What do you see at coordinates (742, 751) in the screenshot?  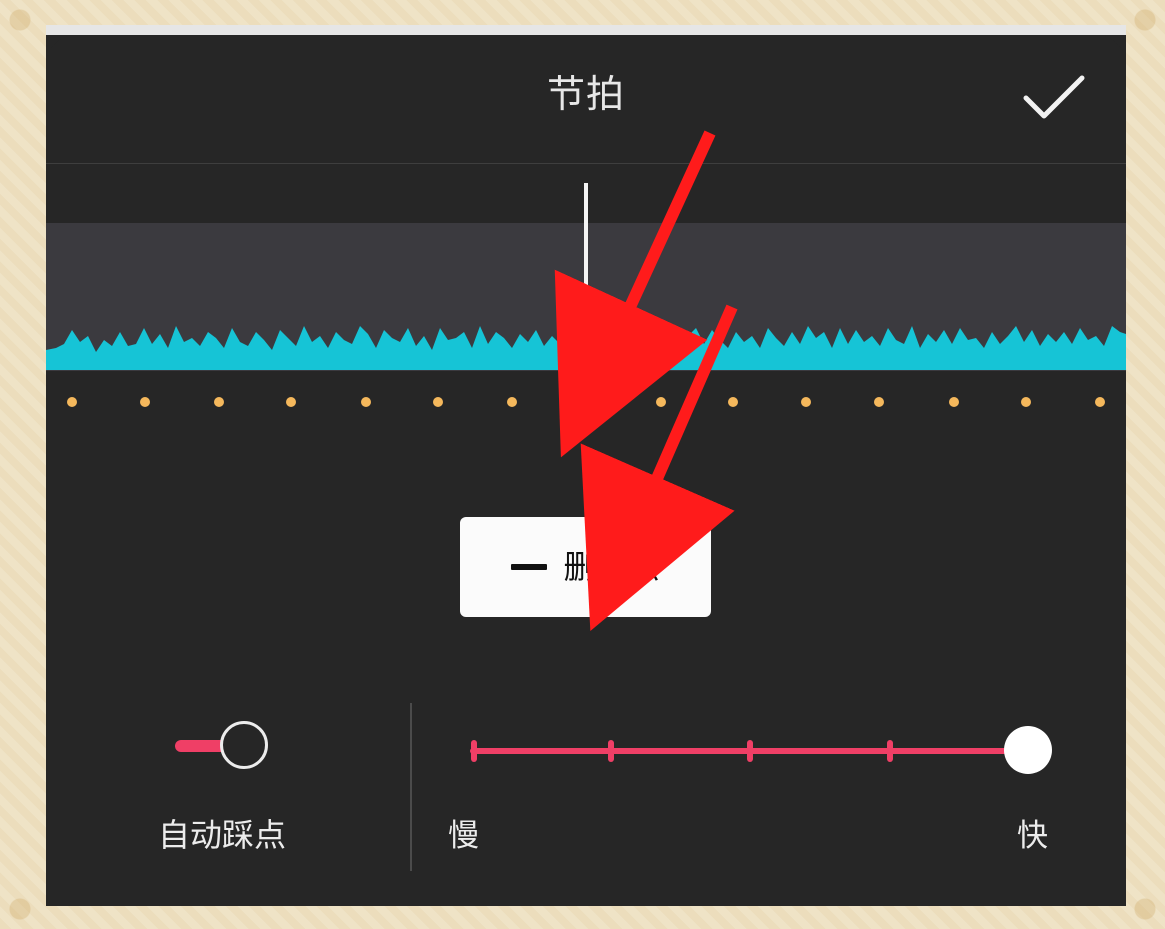 I see `slider-track` at bounding box center [742, 751].